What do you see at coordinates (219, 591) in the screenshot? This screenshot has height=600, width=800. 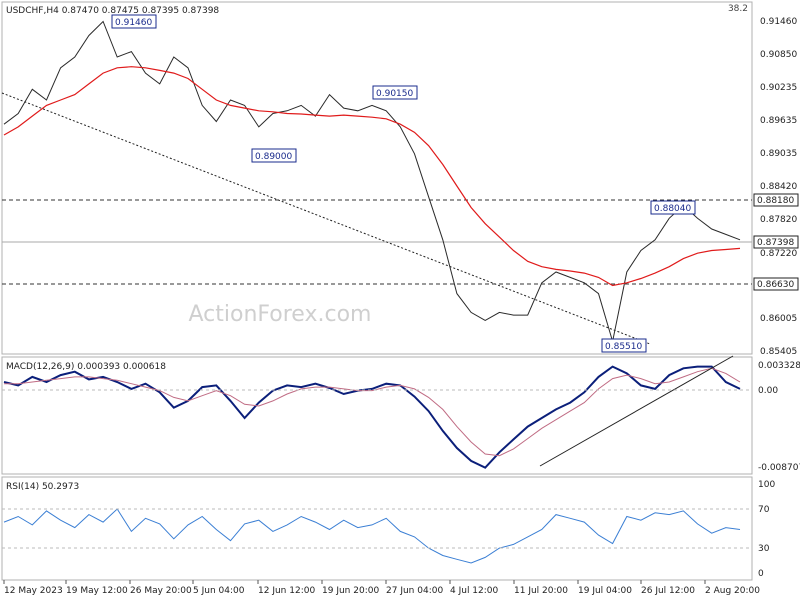 I see `x-axis-label: 5 Jun 04:00` at bounding box center [219, 591].